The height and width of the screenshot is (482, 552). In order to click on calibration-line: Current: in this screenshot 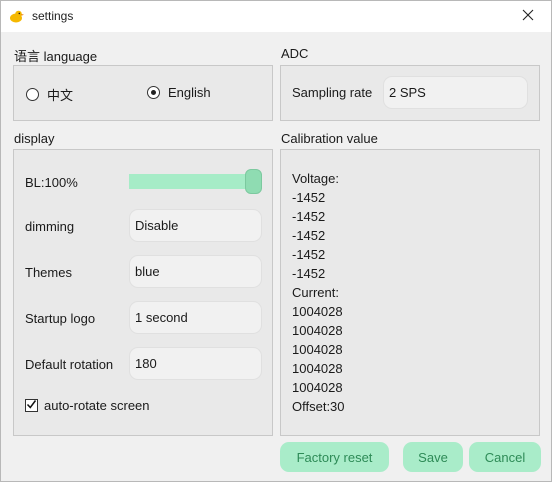, I will do `click(315, 292)`.